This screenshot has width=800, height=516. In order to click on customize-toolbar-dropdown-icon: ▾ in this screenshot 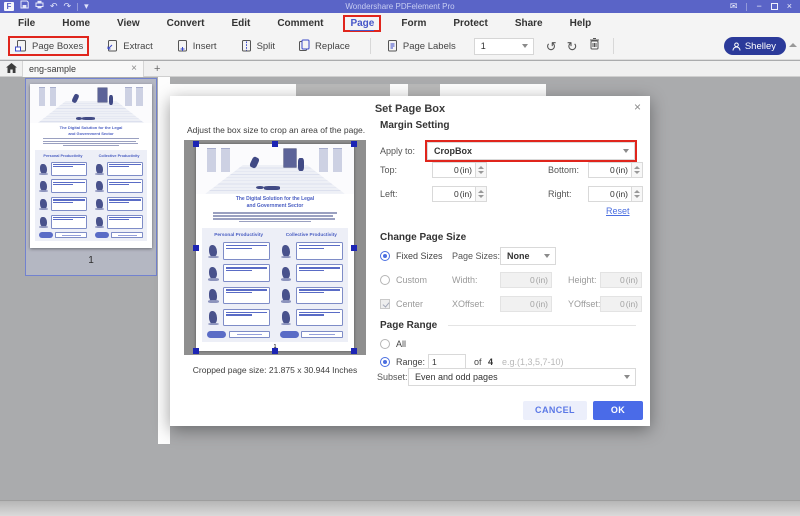, I will do `click(86, 6)`.